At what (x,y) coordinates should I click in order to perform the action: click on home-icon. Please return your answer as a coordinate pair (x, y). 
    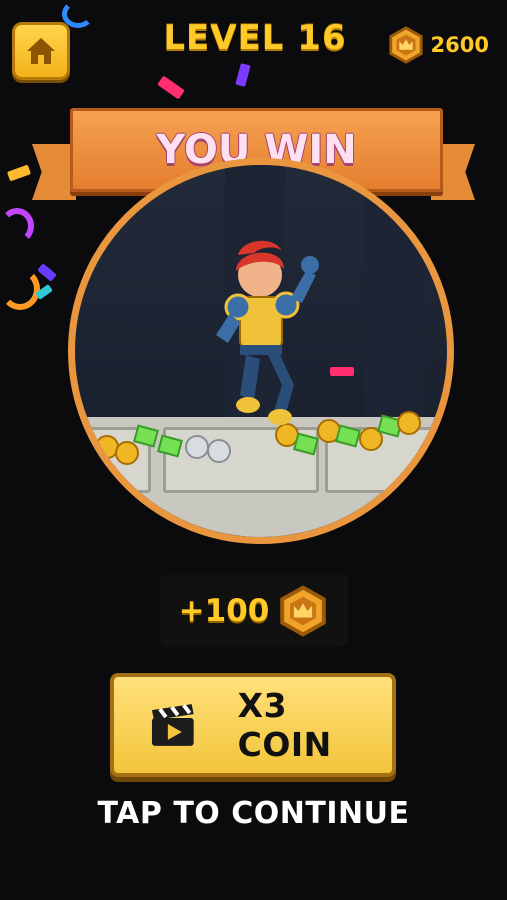
    Looking at the image, I should click on (41, 51).